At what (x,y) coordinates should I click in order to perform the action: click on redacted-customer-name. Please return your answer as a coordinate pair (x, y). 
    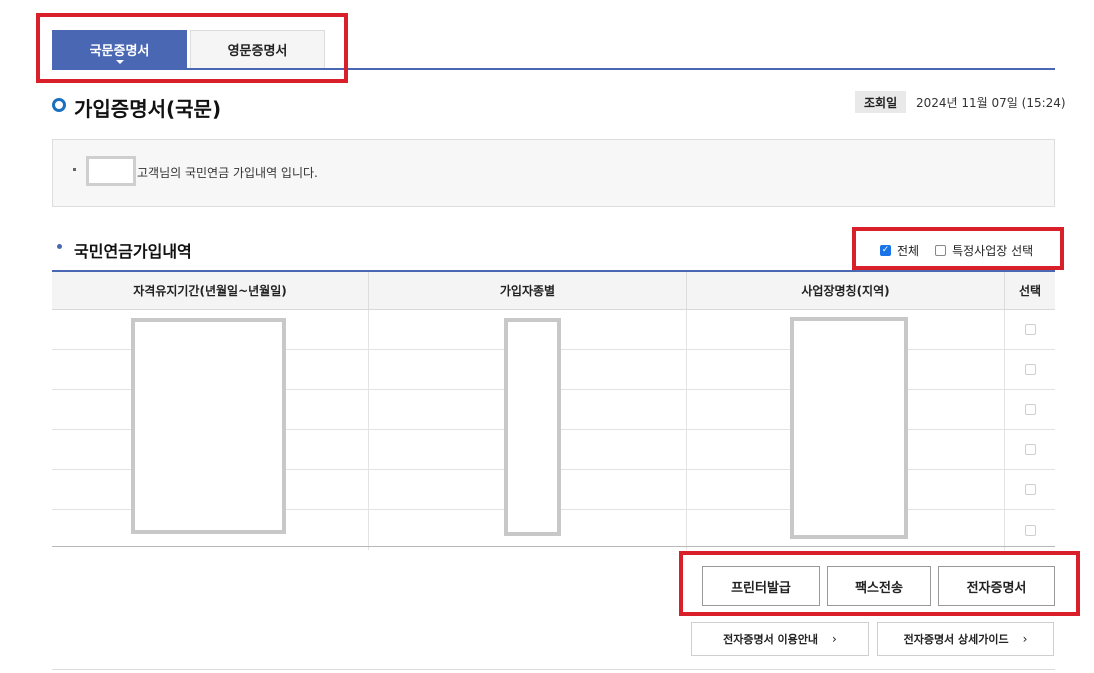
    Looking at the image, I should click on (111, 171).